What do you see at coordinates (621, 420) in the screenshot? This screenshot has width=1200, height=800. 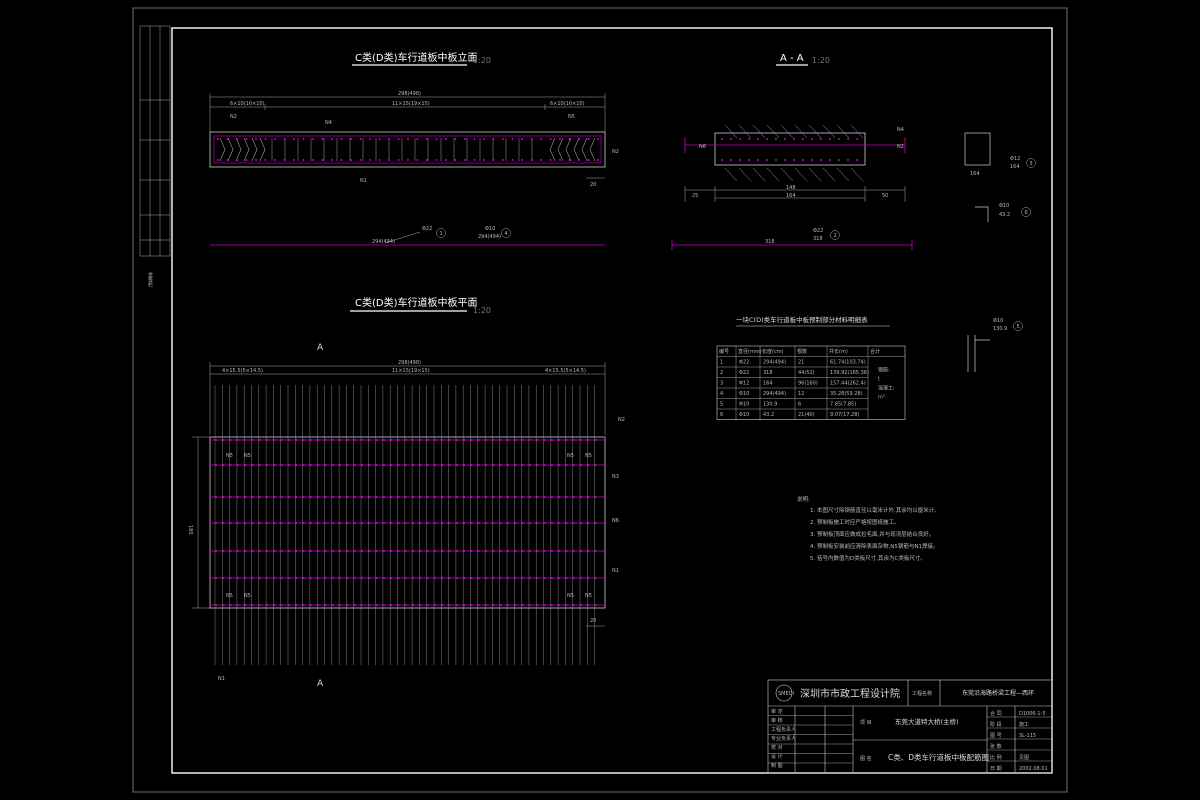 I see `label-n2-plan: N2` at bounding box center [621, 420].